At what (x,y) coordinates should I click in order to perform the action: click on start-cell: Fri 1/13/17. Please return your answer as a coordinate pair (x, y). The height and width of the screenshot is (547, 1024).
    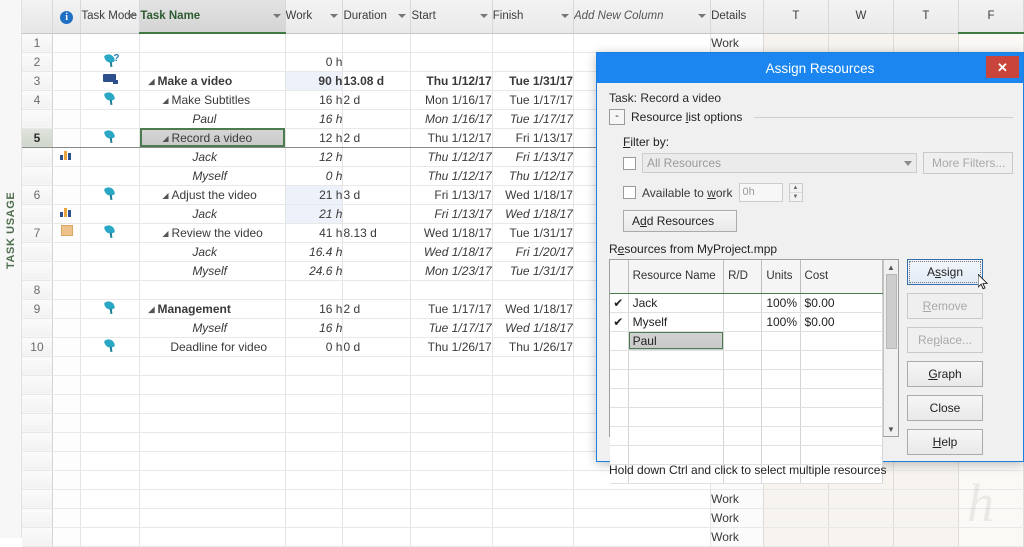
    Looking at the image, I should click on (451, 214).